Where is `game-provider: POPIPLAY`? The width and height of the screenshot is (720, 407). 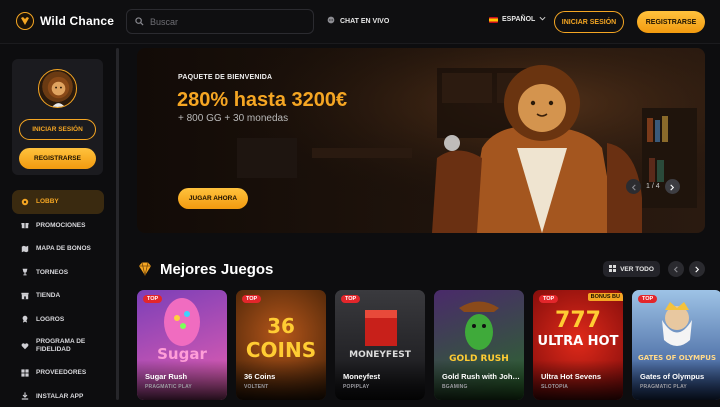 game-provider: POPIPLAY is located at coordinates (356, 387).